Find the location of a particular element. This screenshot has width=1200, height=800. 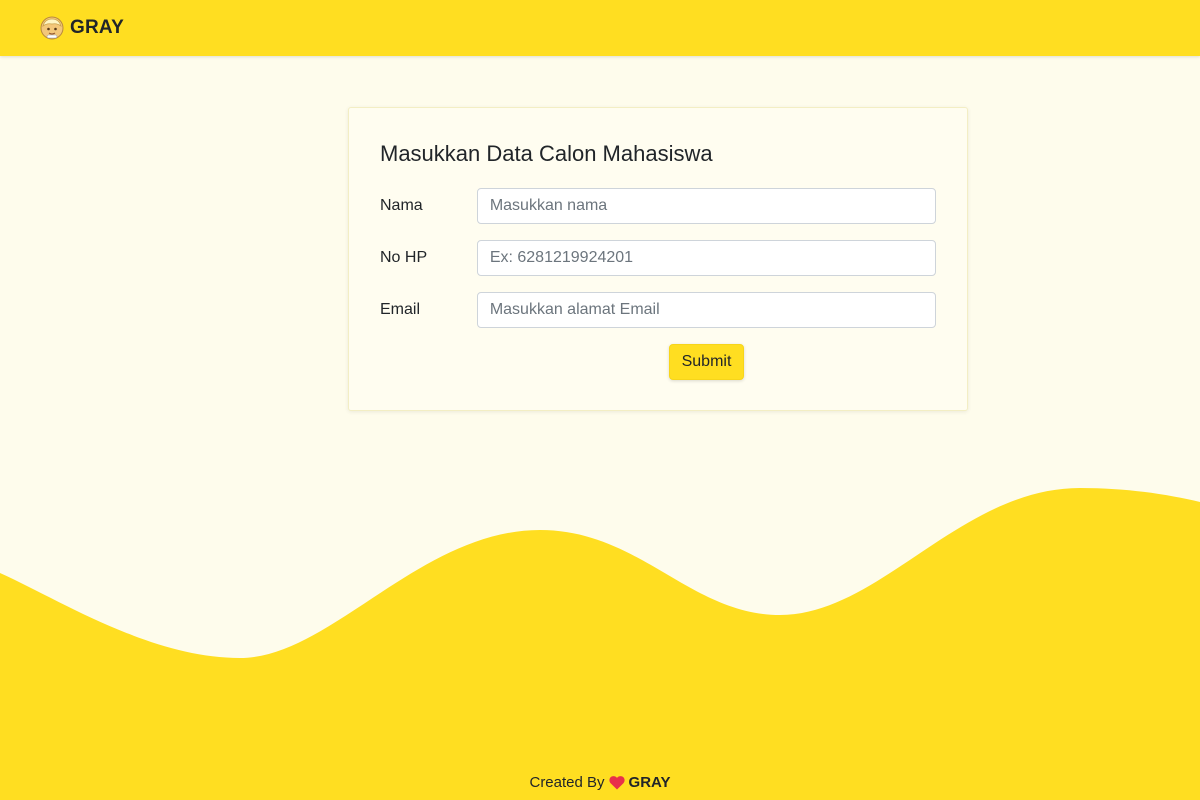

brand-link: GRAY is located at coordinates (82, 28).